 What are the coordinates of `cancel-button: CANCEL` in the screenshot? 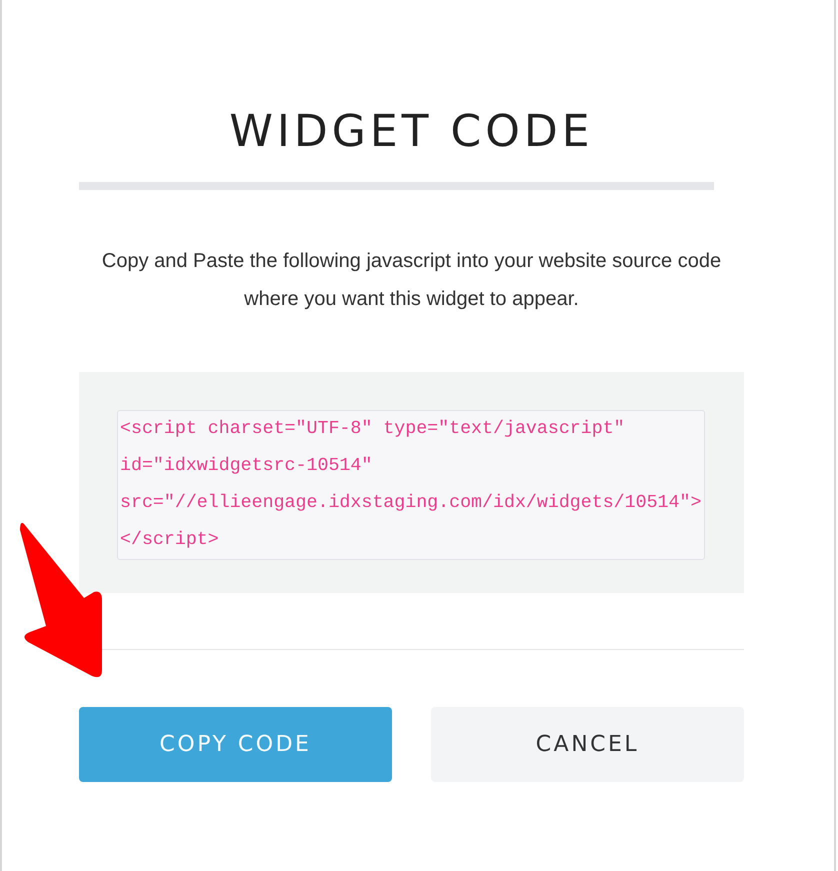 It's located at (587, 744).